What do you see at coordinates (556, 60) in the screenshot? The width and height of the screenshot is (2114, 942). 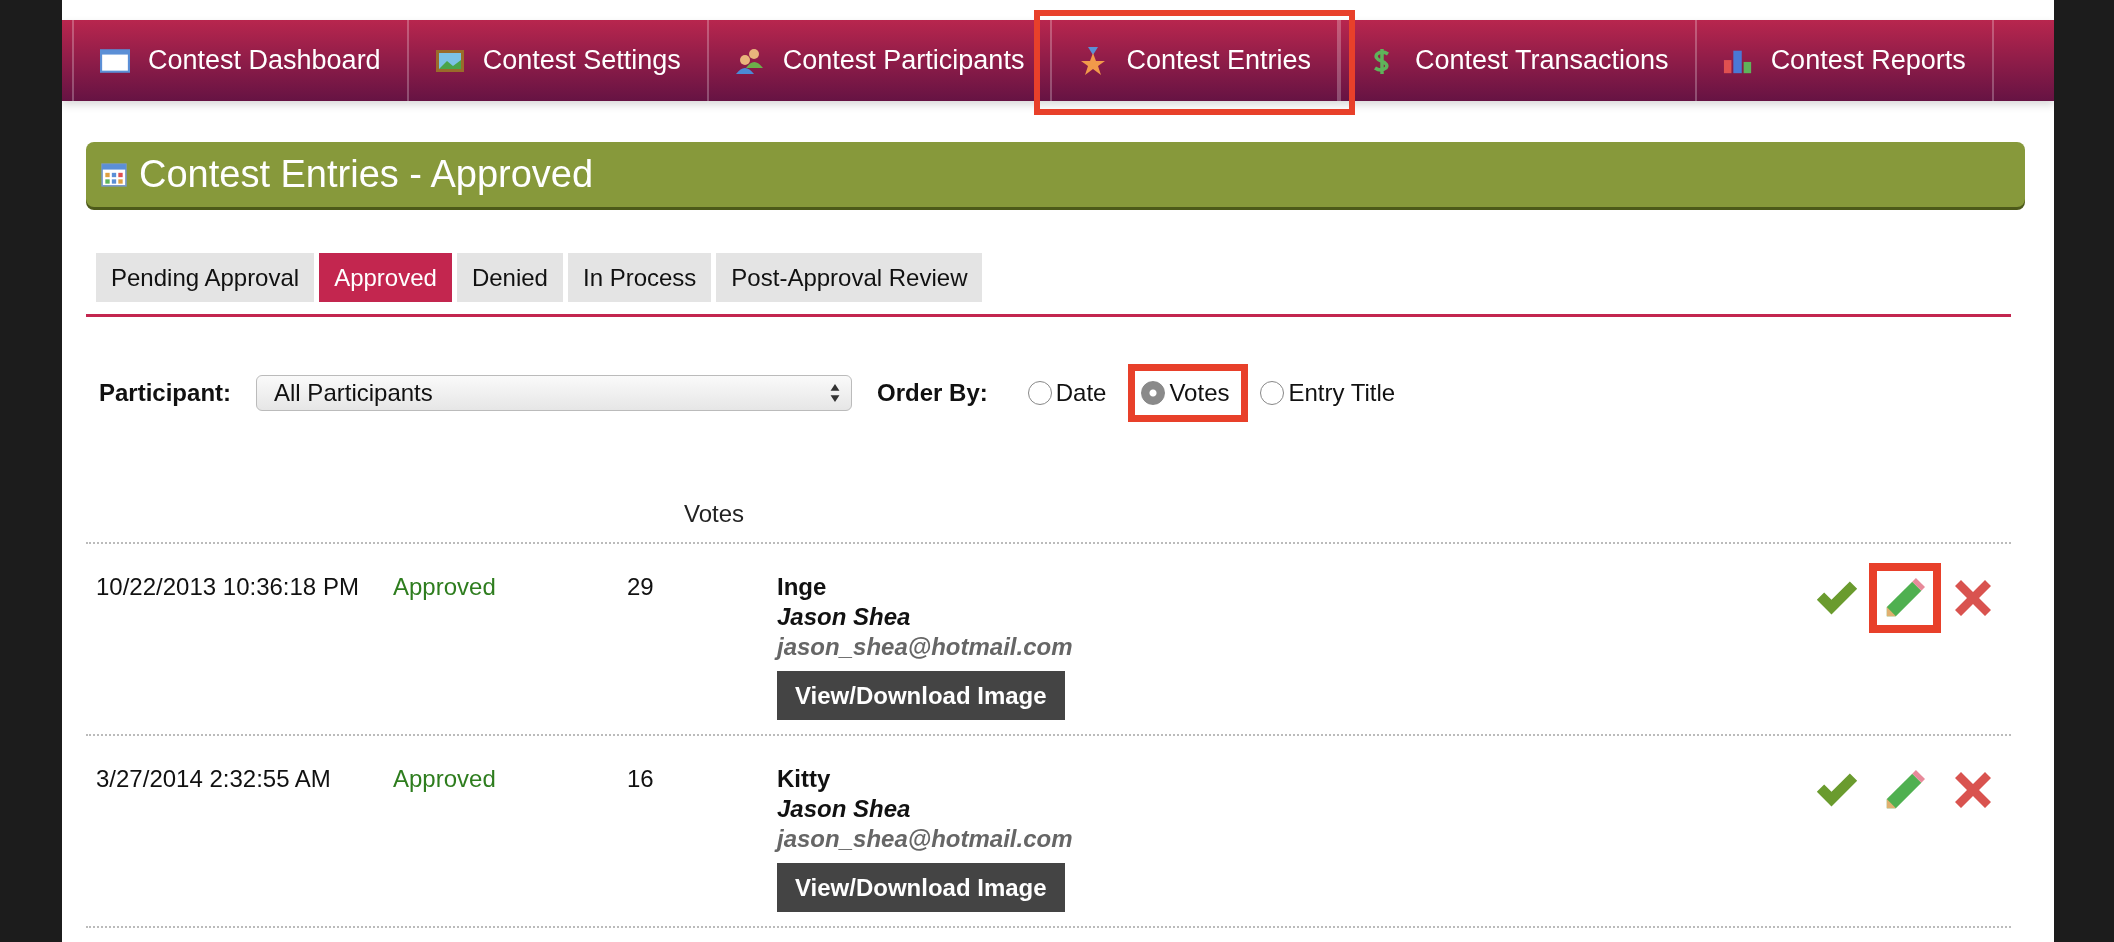 I see `nav-tab: Contest Settings` at bounding box center [556, 60].